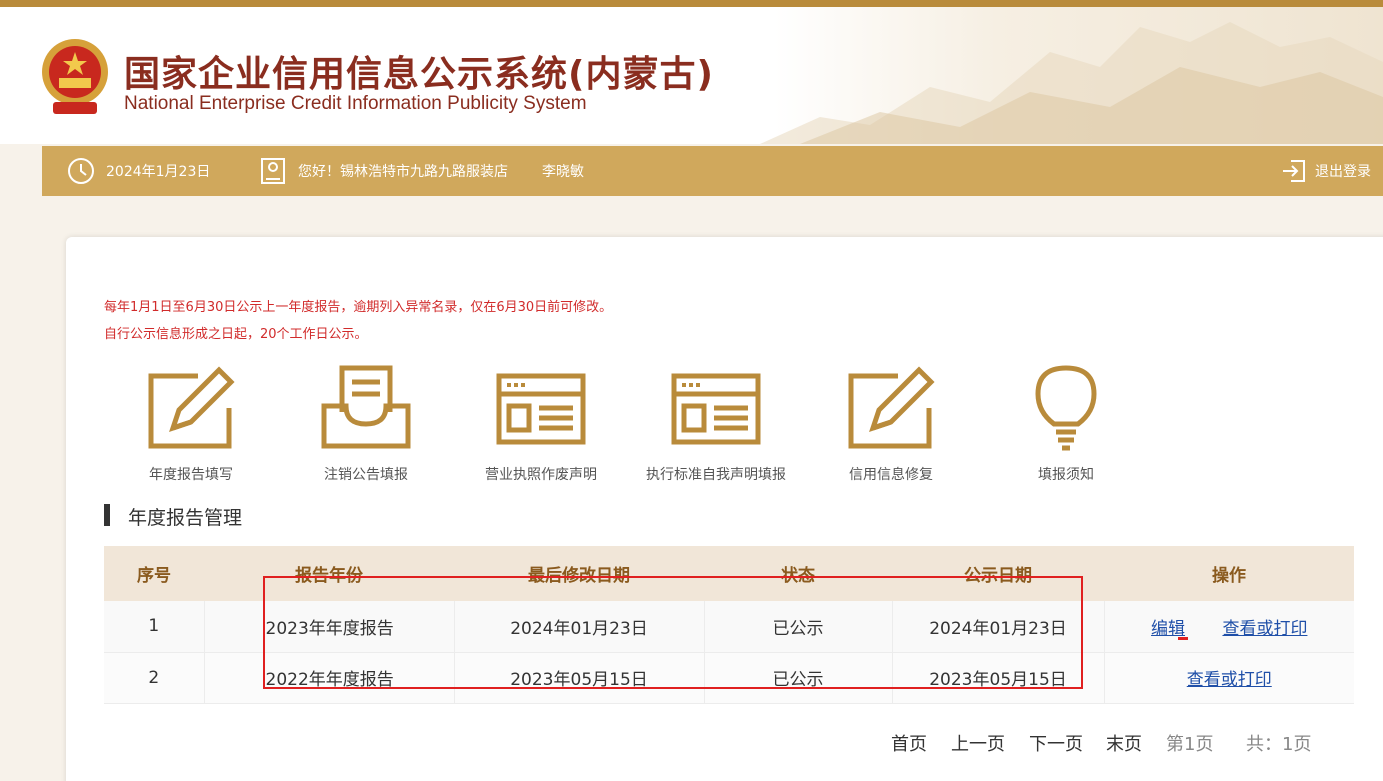 The width and height of the screenshot is (1383, 781). What do you see at coordinates (154, 678) in the screenshot?
I see `row-index: 2` at bounding box center [154, 678].